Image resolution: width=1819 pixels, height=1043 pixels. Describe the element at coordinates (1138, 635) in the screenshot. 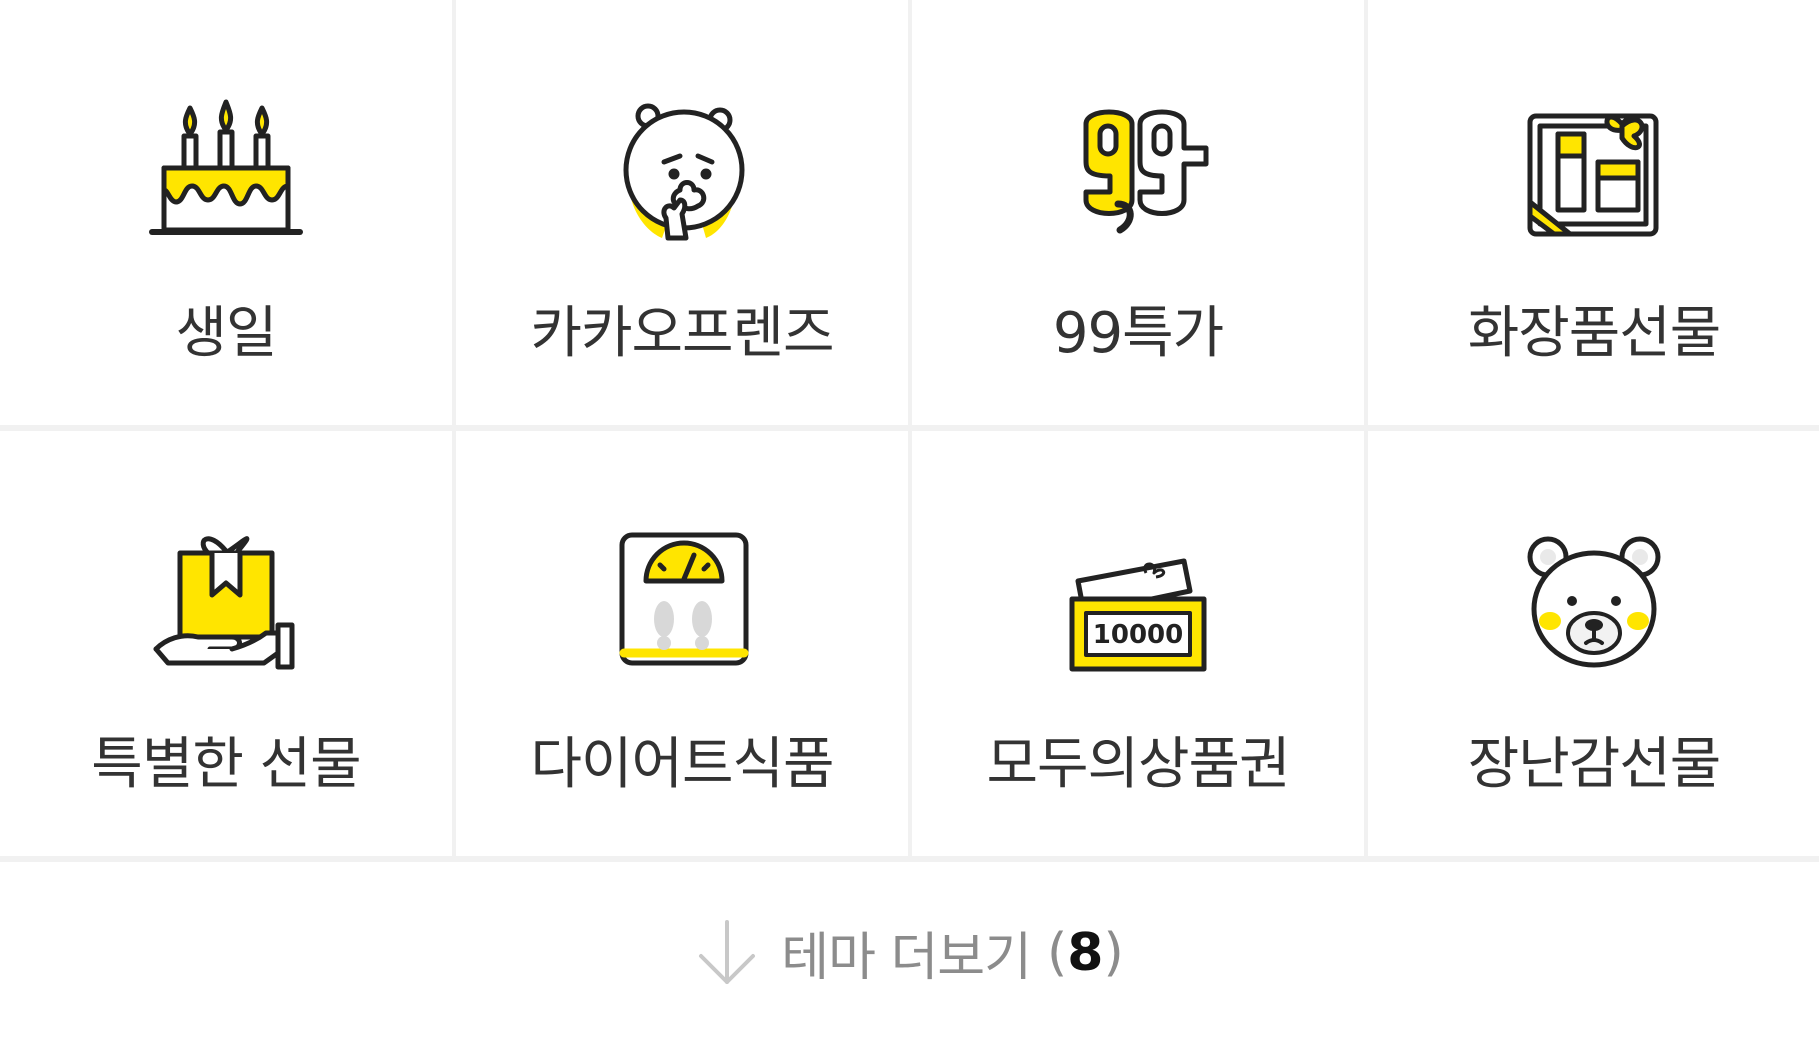

I see `voucher-value: 10000` at that location.